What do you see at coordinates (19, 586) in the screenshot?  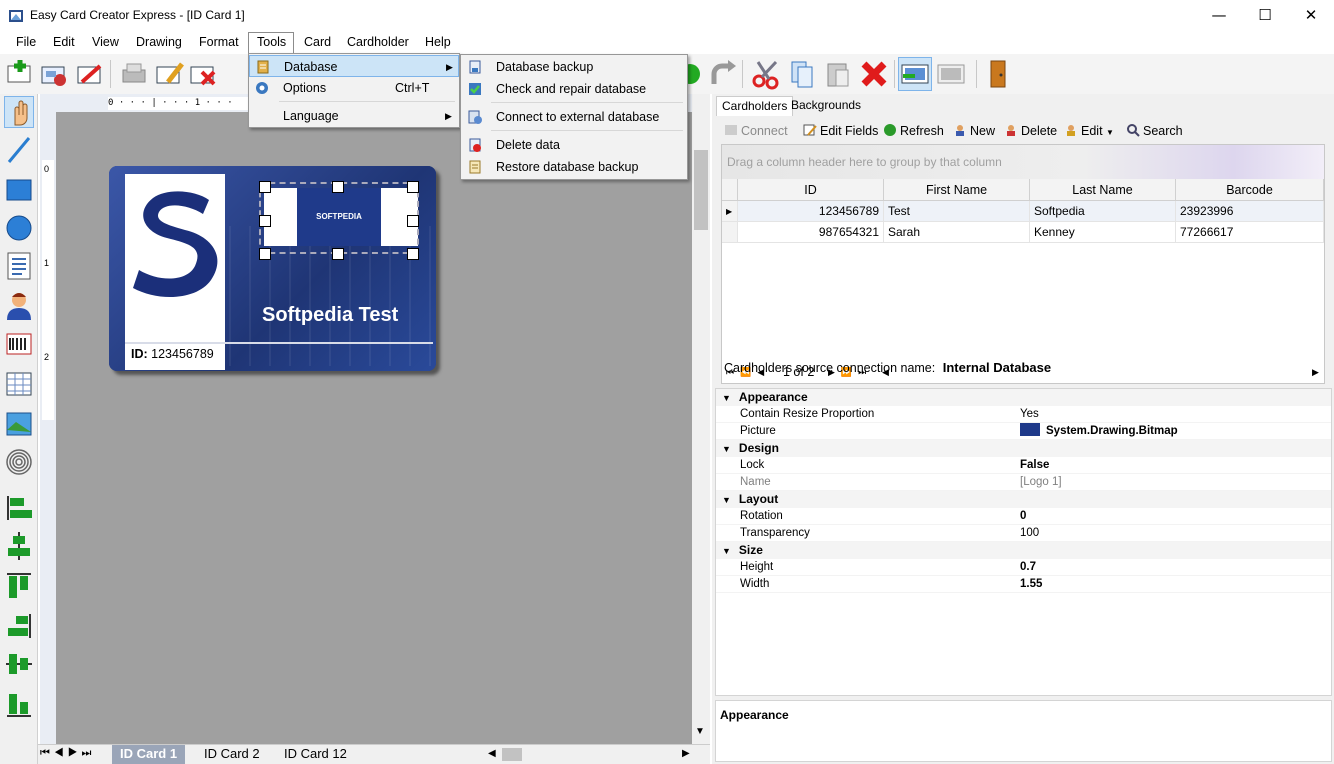 I see `align-top-icon` at bounding box center [19, 586].